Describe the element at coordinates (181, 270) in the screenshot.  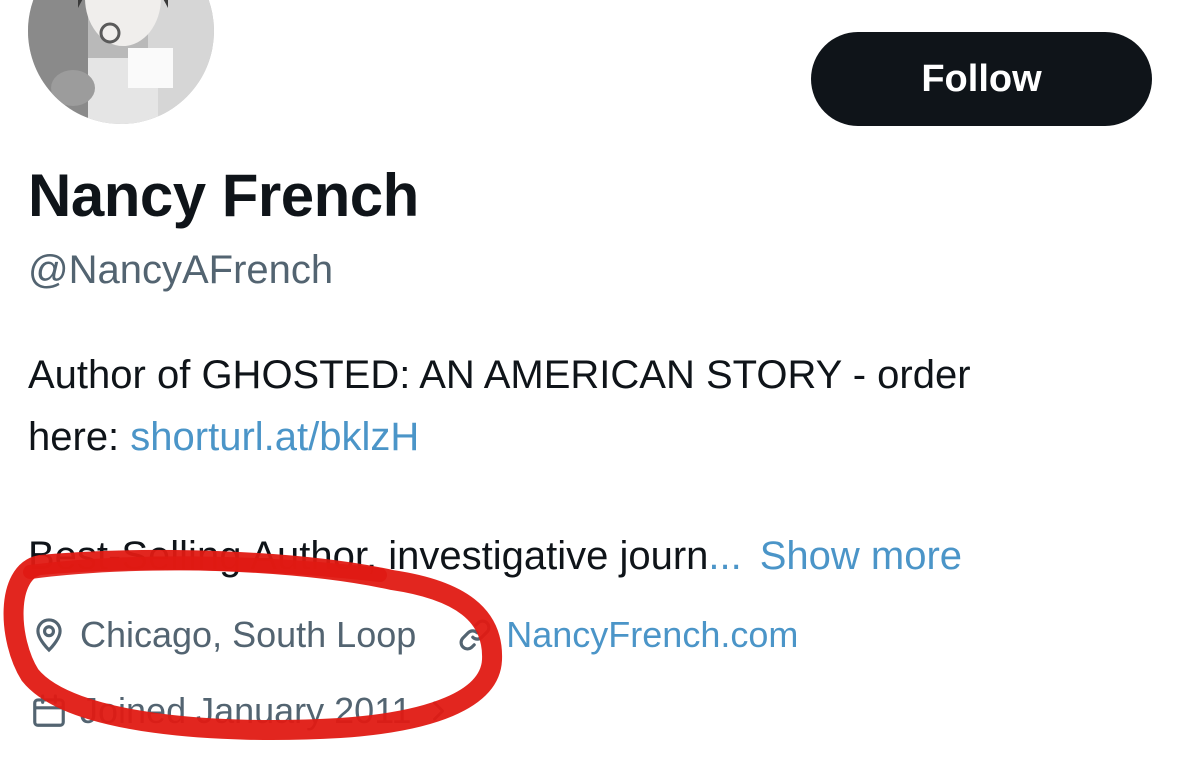
I see `user-handle: @NancyAFrench` at that location.